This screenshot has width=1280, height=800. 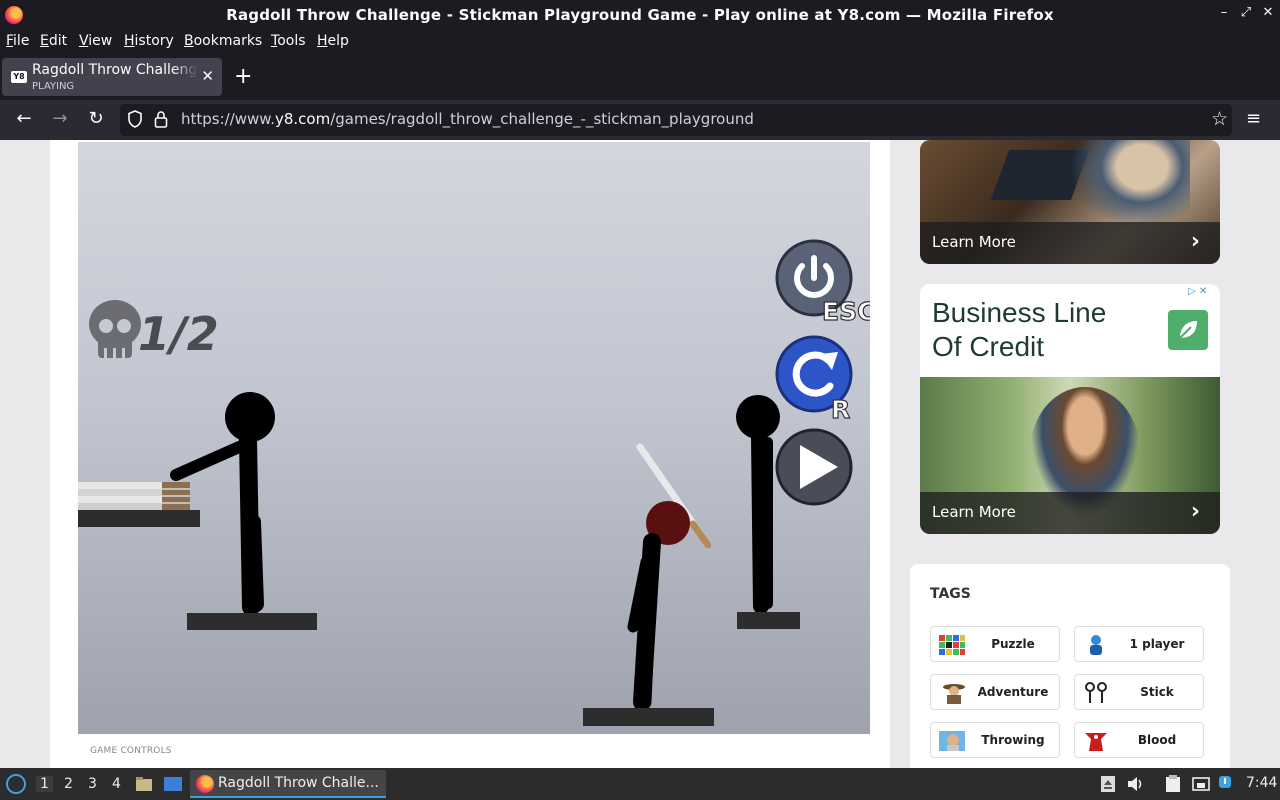 I want to click on os-taskbar: 1 2 3 4 Ragdoll Throw Challe... 7:44, so click(x=640, y=784).